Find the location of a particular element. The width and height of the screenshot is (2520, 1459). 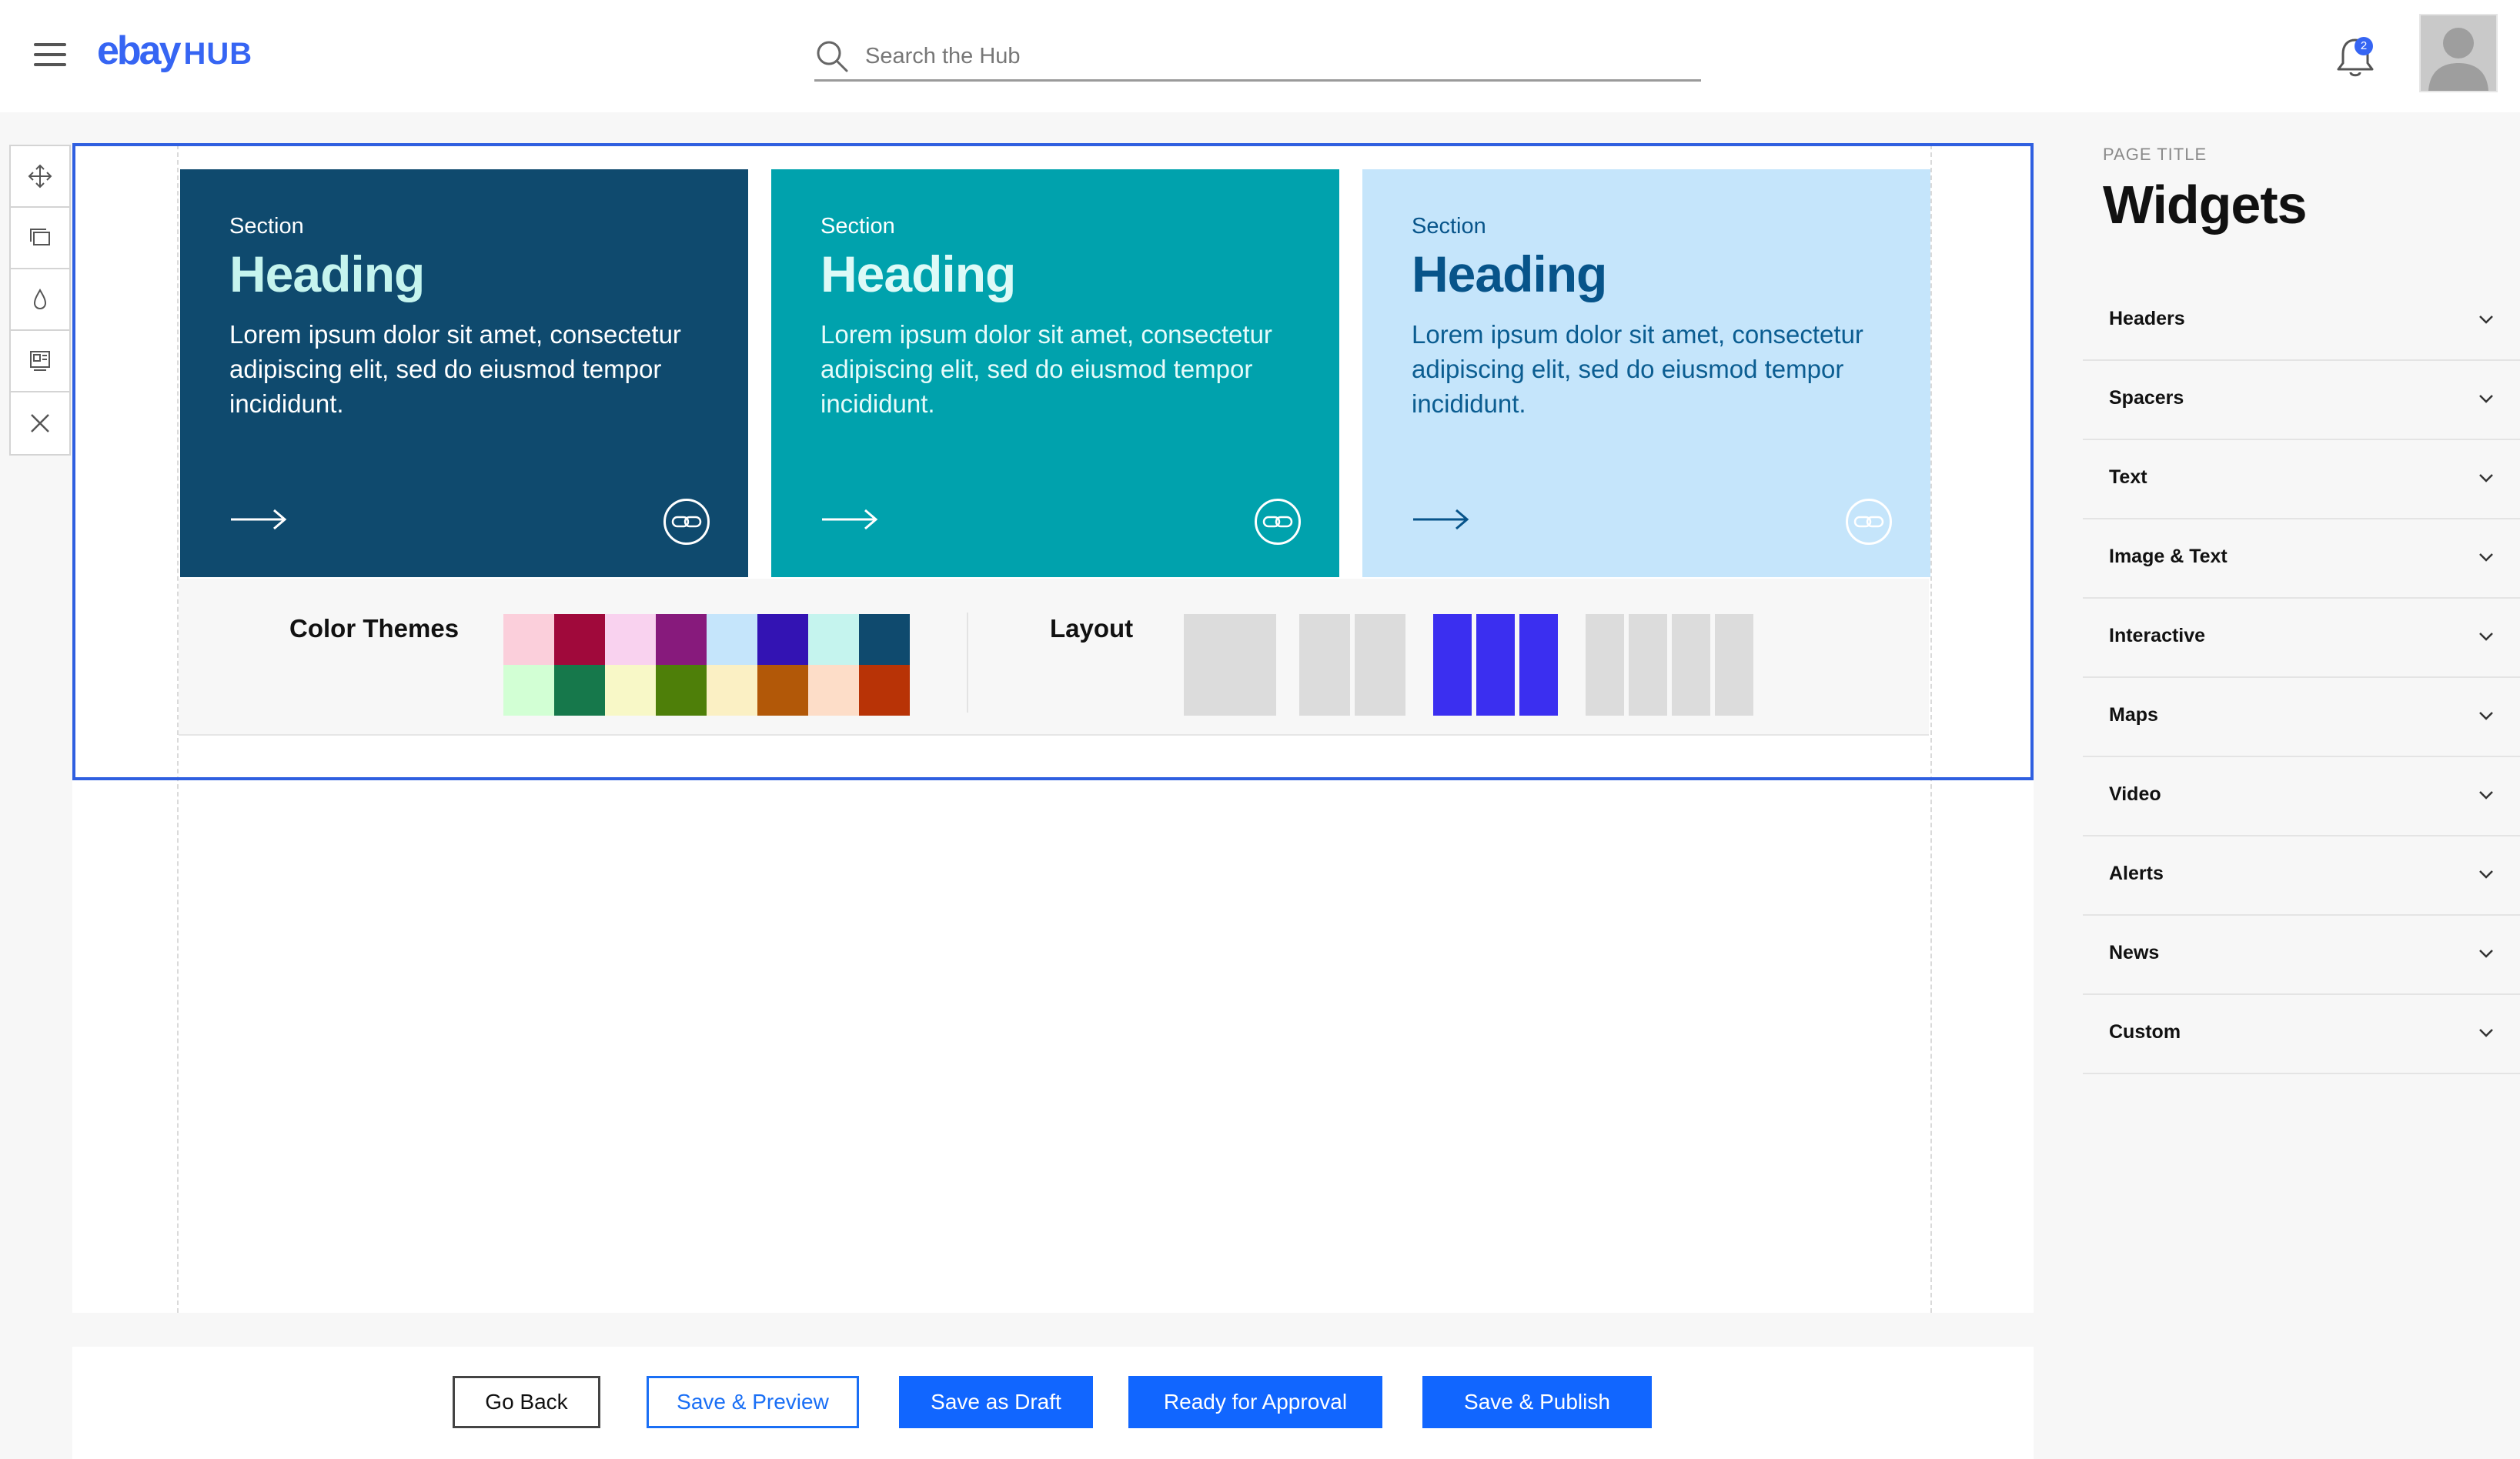

widget-toolbar is located at coordinates (40, 300).